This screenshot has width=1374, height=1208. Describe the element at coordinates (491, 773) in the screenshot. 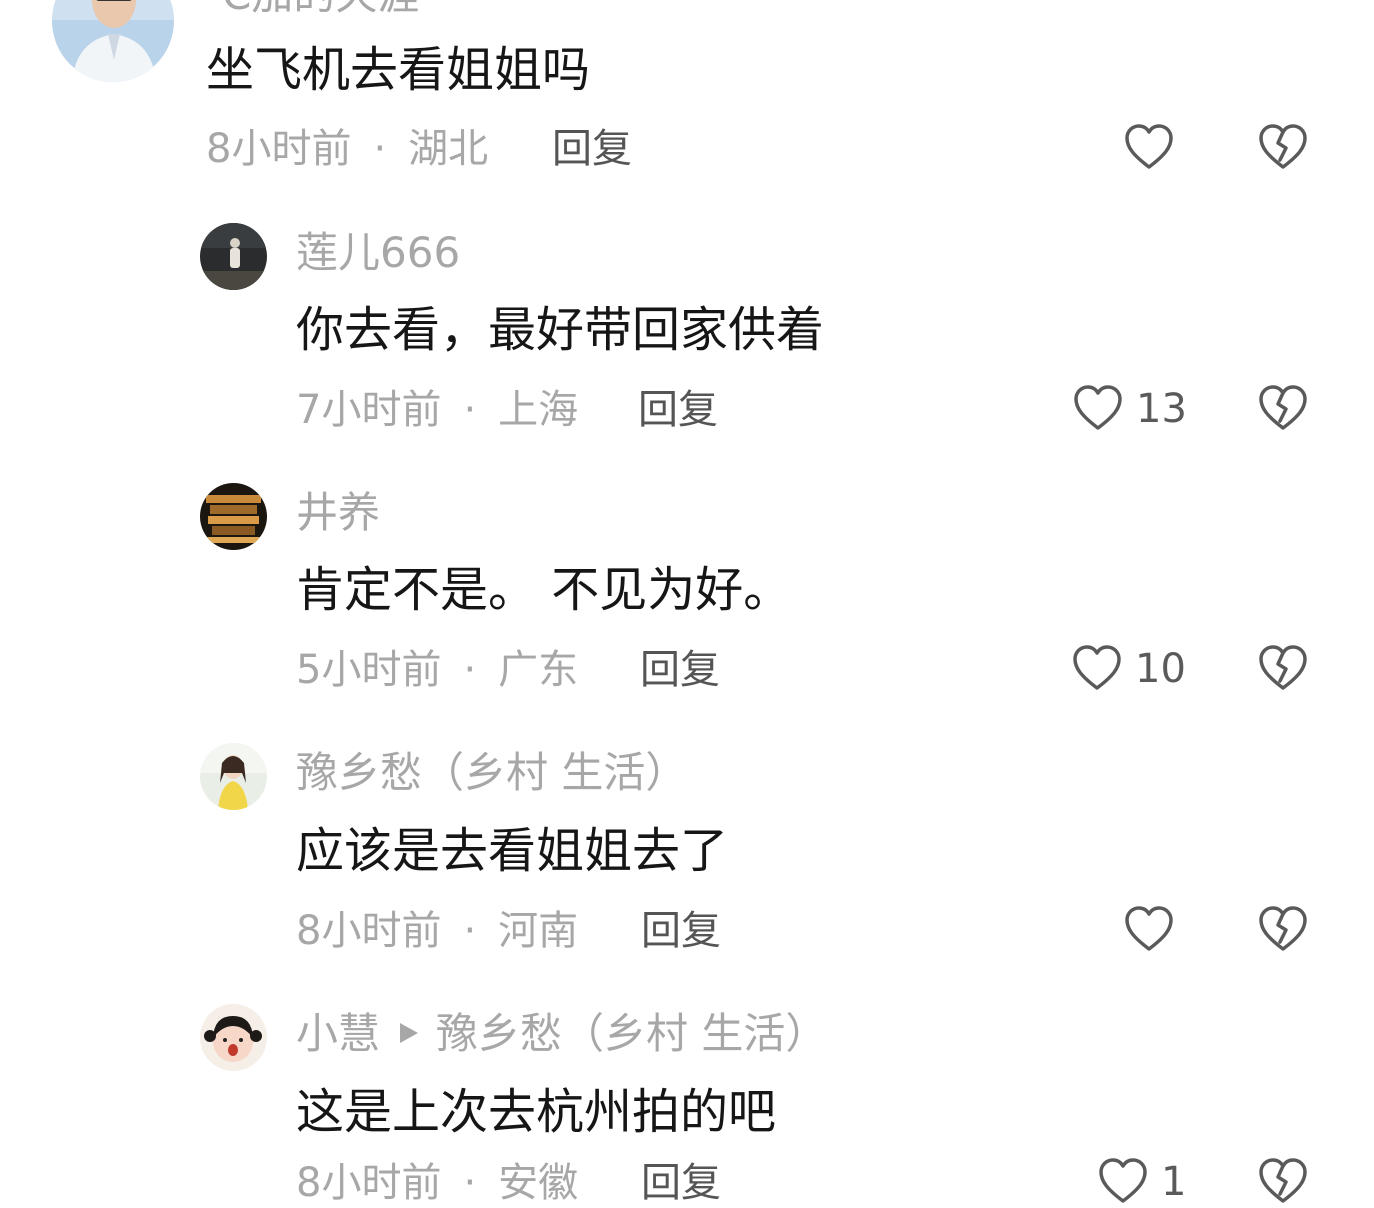

I see `username: 豫乡愁（乡村 生活）` at that location.